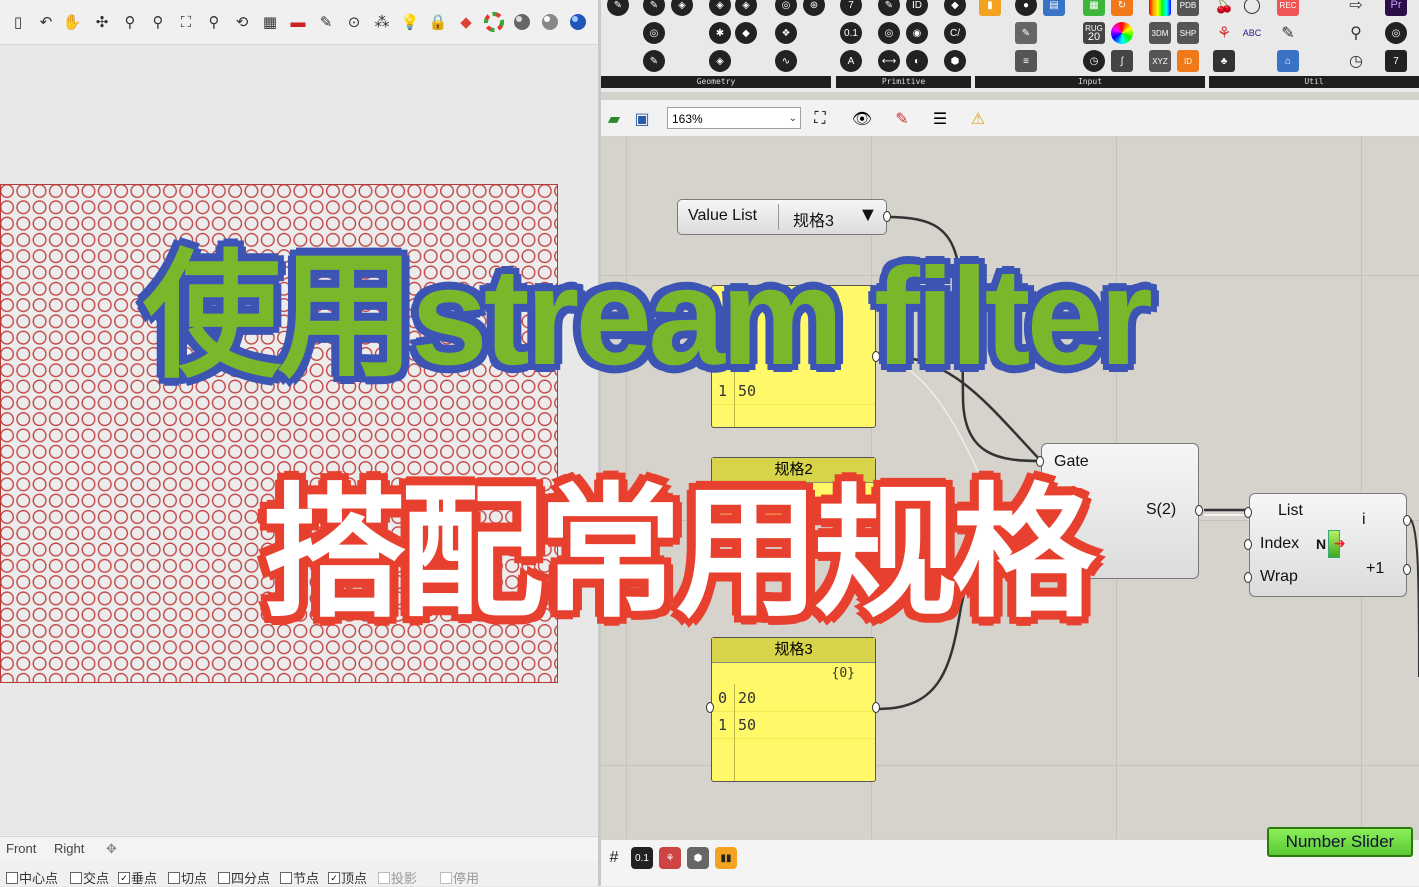  I want to click on control-knob-icon: ▤, so click(1054, 8).